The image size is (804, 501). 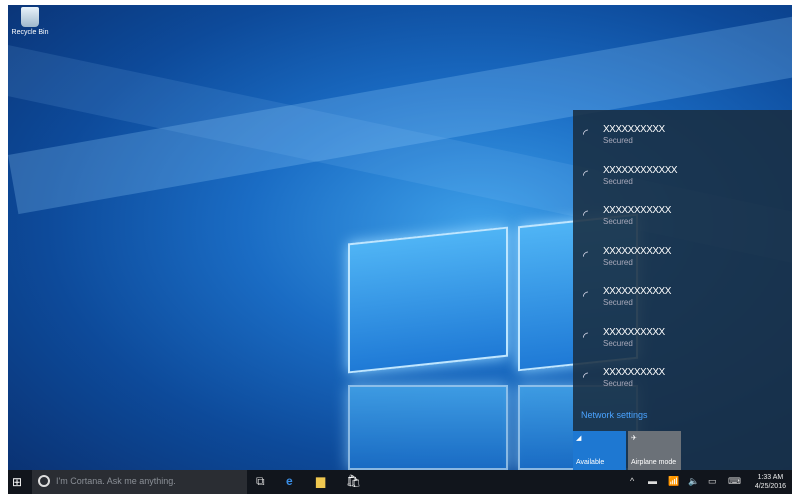 I want to click on recycle-bin-label: Recycle Bin, so click(x=30, y=32).